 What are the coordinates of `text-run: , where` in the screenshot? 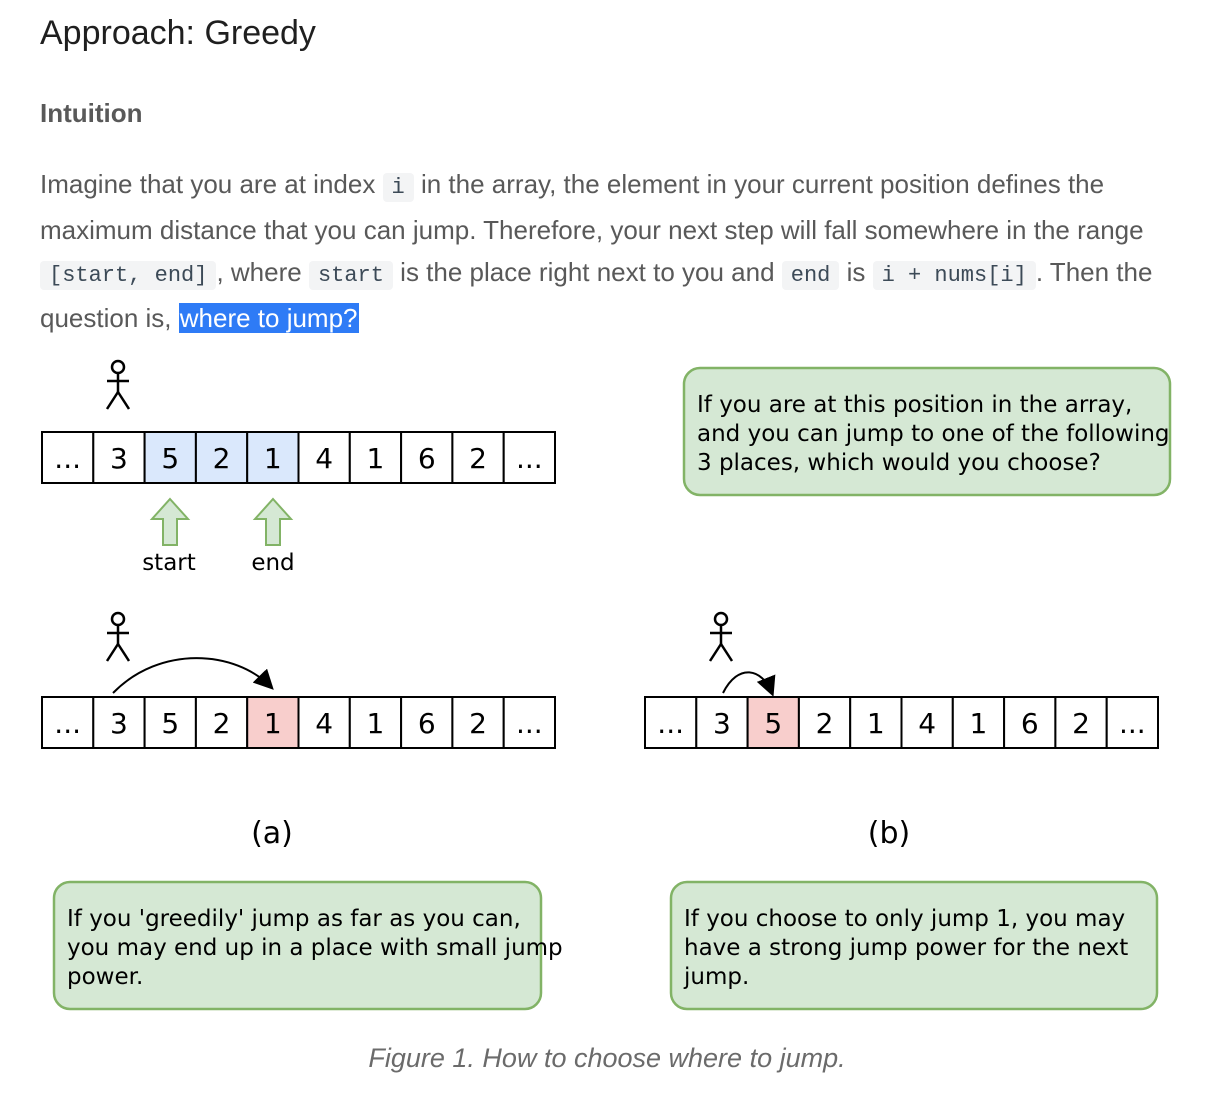 It's located at (262, 272).